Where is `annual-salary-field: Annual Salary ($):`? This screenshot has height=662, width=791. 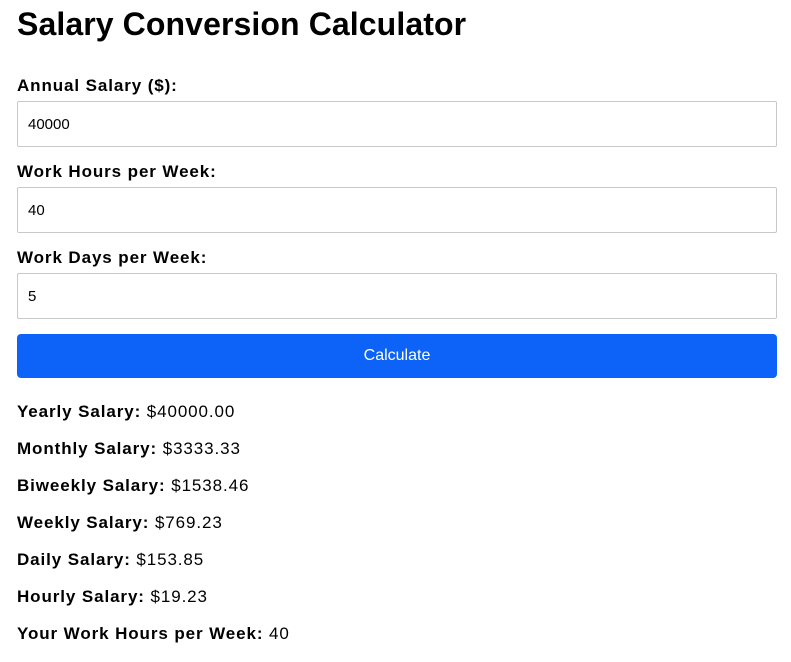 annual-salary-field: Annual Salary ($): is located at coordinates (397, 111).